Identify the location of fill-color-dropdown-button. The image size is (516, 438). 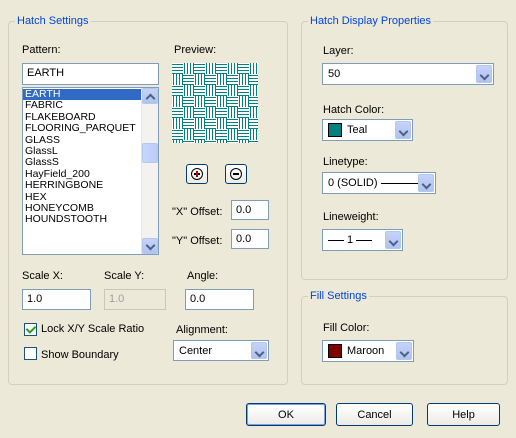
(404, 351).